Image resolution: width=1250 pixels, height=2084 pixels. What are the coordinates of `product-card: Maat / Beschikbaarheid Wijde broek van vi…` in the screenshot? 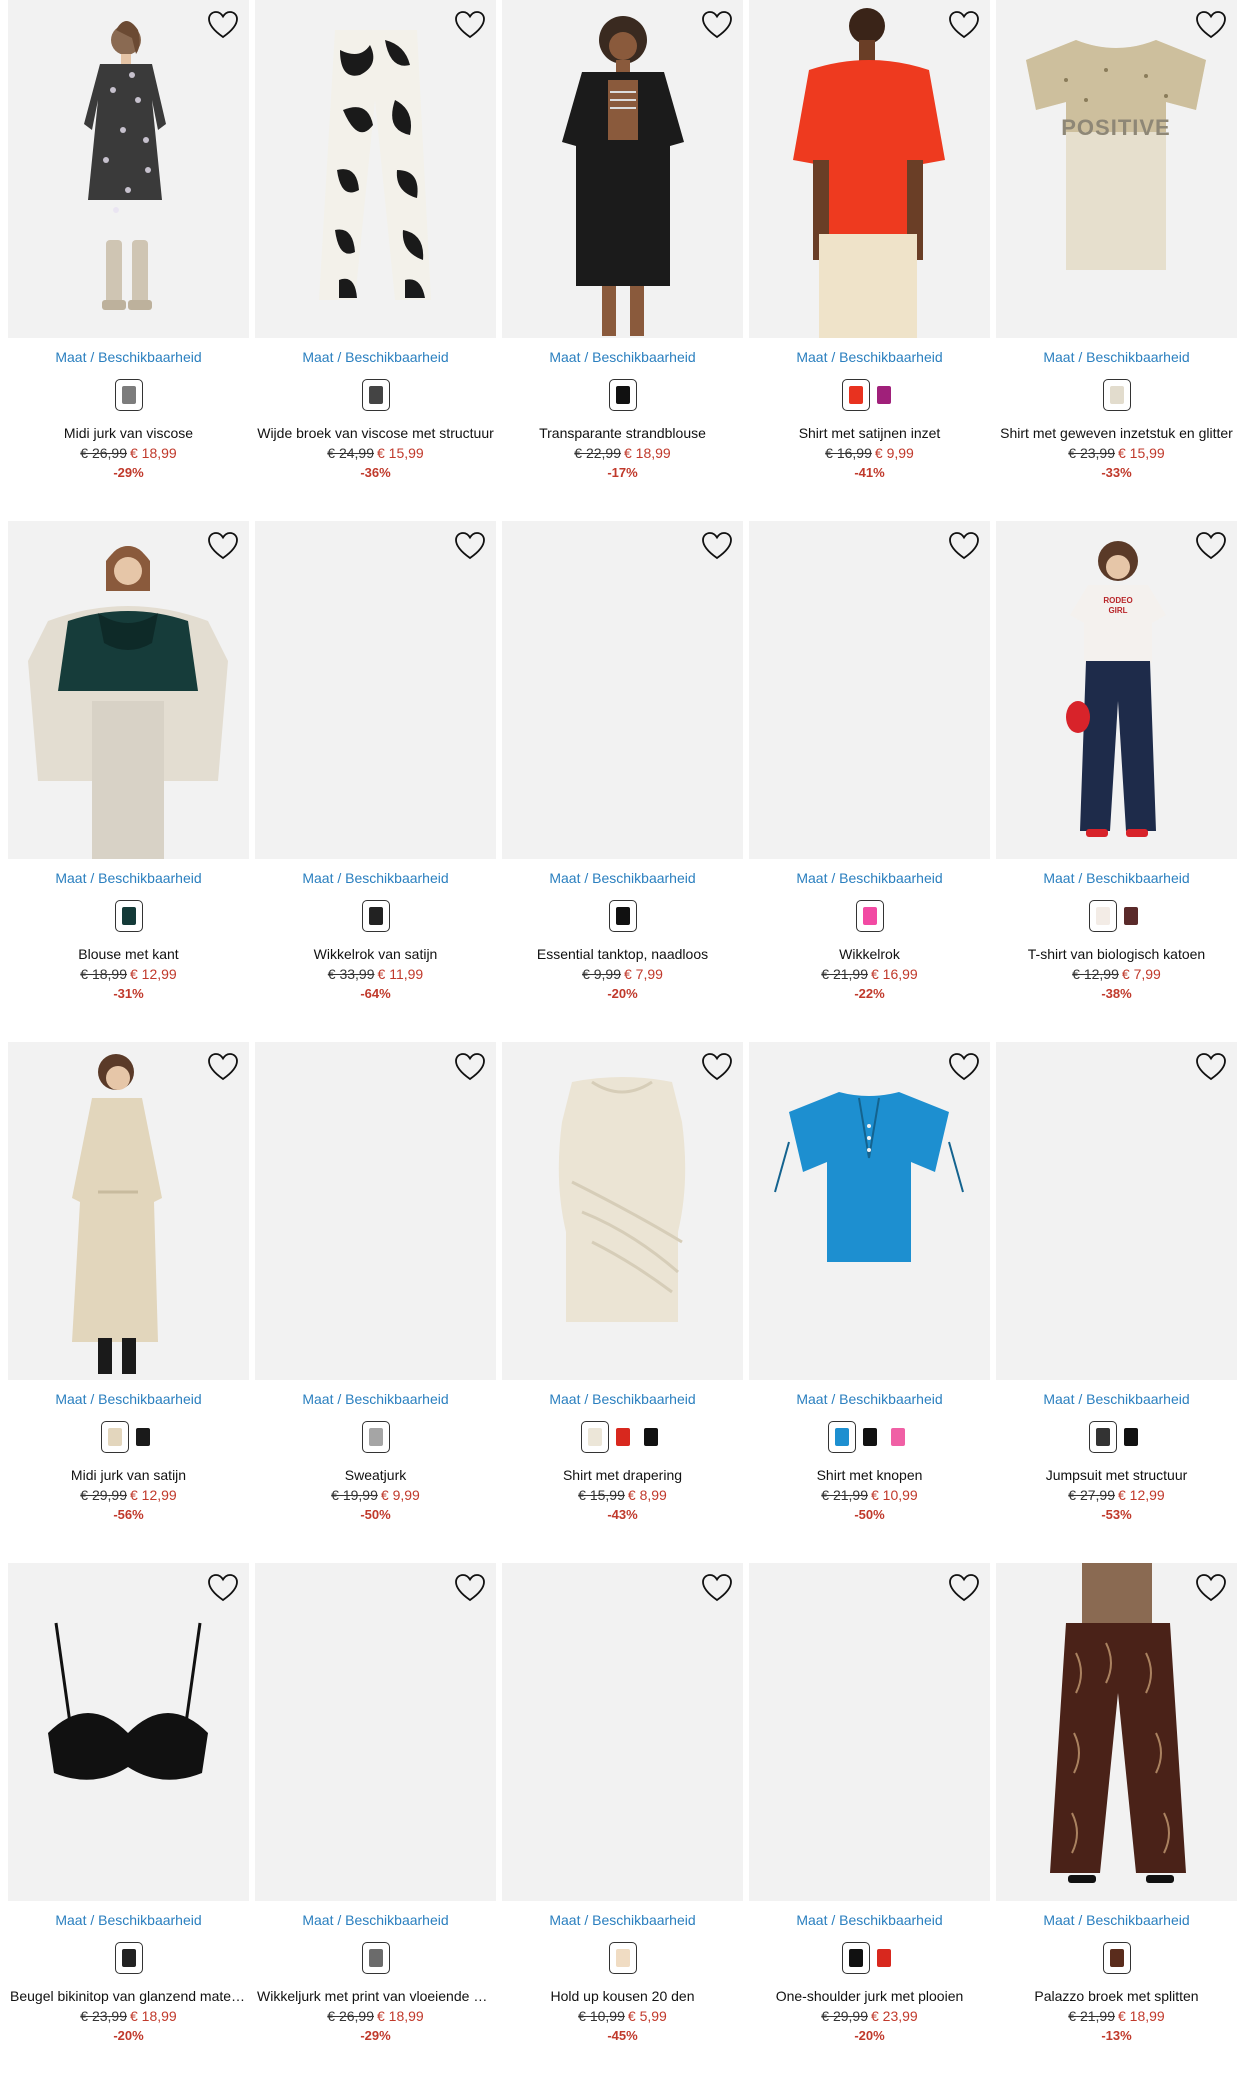 It's located at (375, 260).